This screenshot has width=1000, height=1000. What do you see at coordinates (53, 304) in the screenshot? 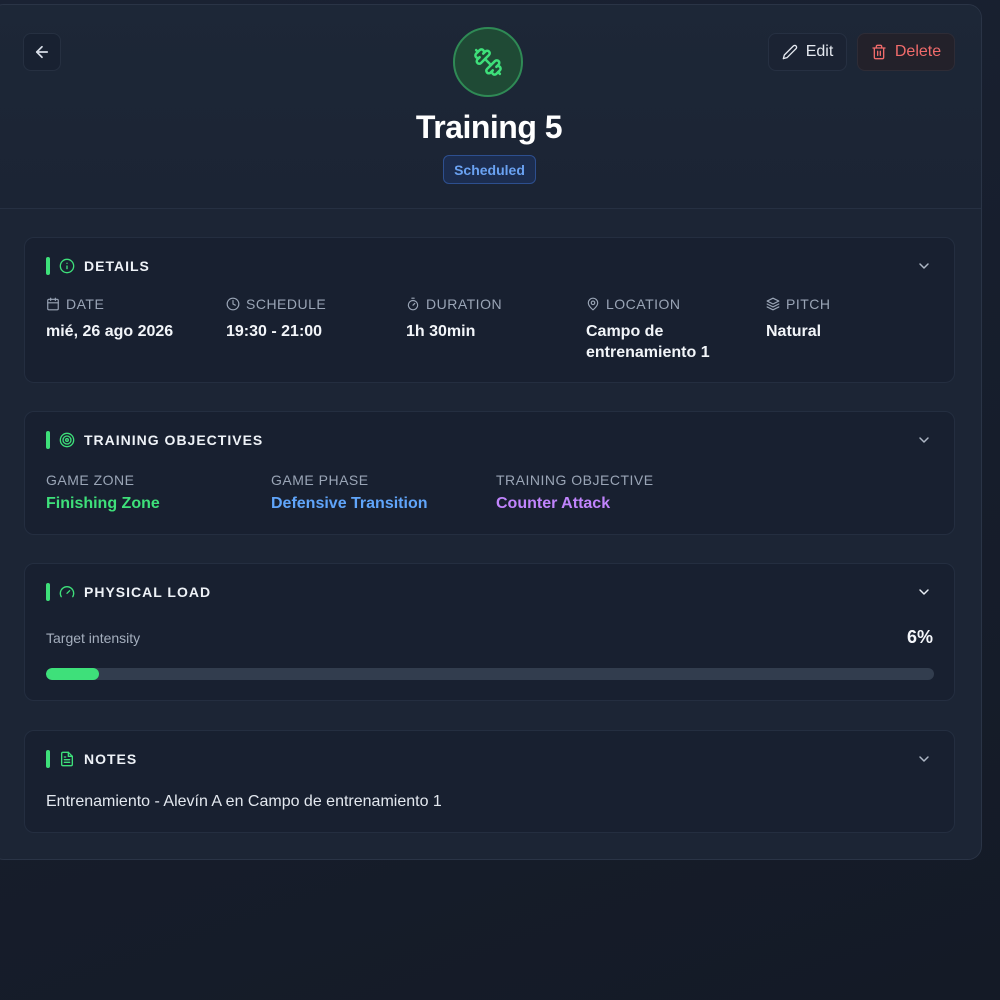
I see `calendar-icon` at bounding box center [53, 304].